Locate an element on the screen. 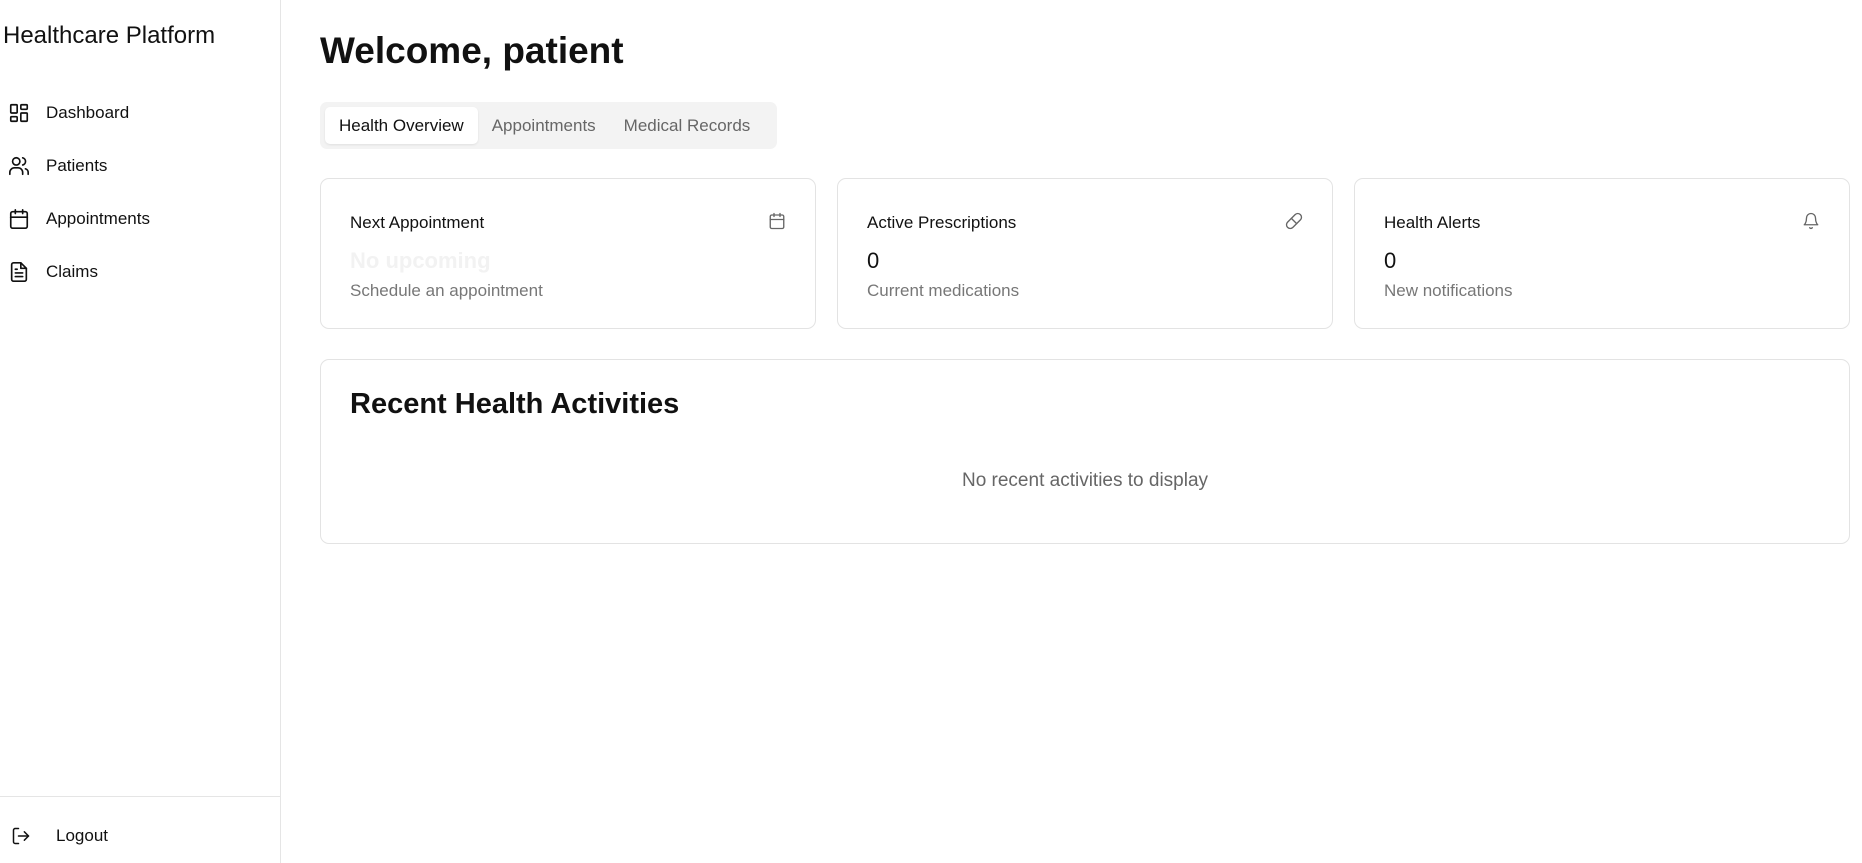  health-alerts-card: Health Alerts 0 New notifications is located at coordinates (1602, 253).